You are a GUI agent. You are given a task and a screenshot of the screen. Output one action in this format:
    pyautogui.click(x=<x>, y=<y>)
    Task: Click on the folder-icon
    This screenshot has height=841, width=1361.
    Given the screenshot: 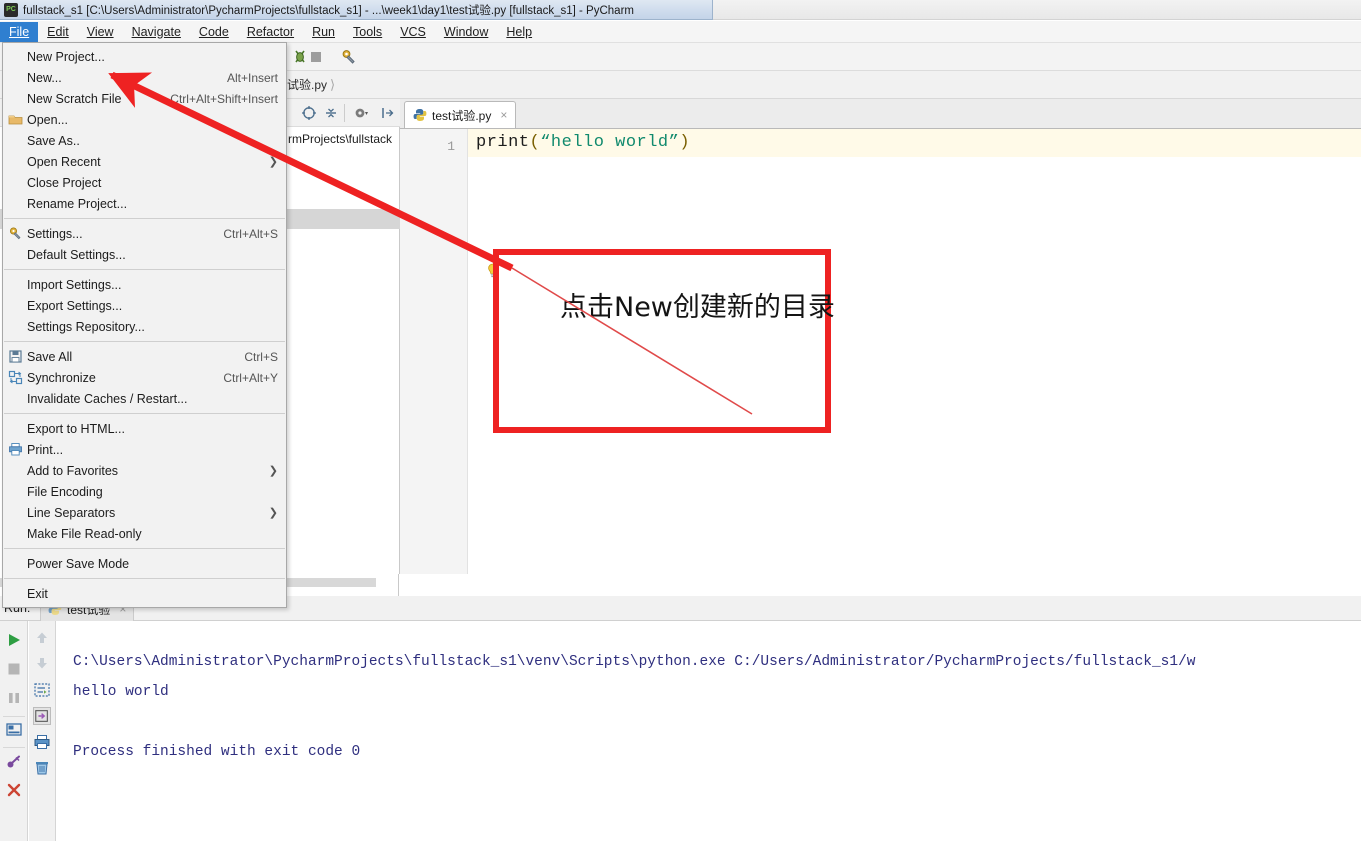 What is the action you would take?
    pyautogui.click(x=15, y=119)
    